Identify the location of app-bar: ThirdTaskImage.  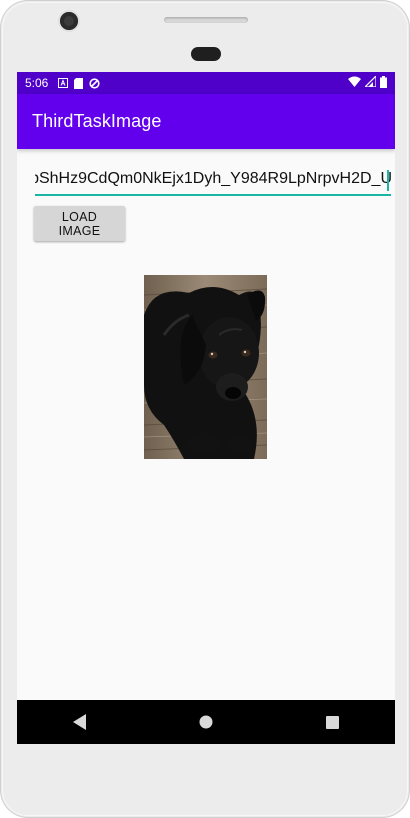
(206, 121).